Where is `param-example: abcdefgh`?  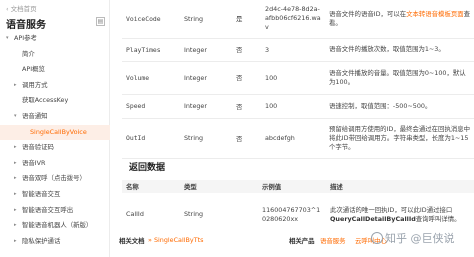 param-example: abcdefgh is located at coordinates (293, 138).